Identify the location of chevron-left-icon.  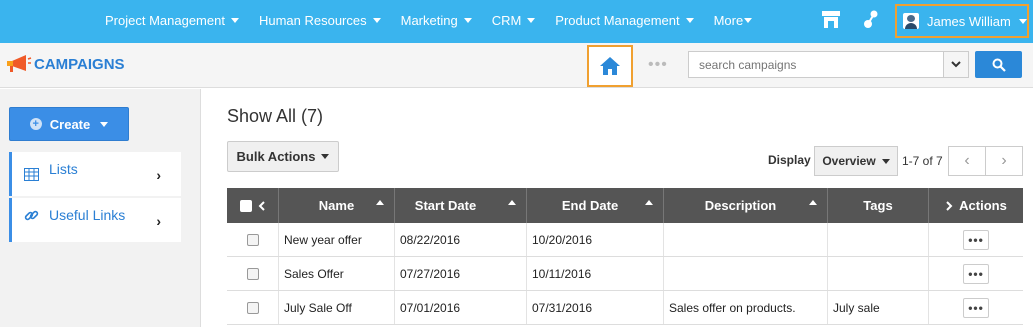
(262, 205).